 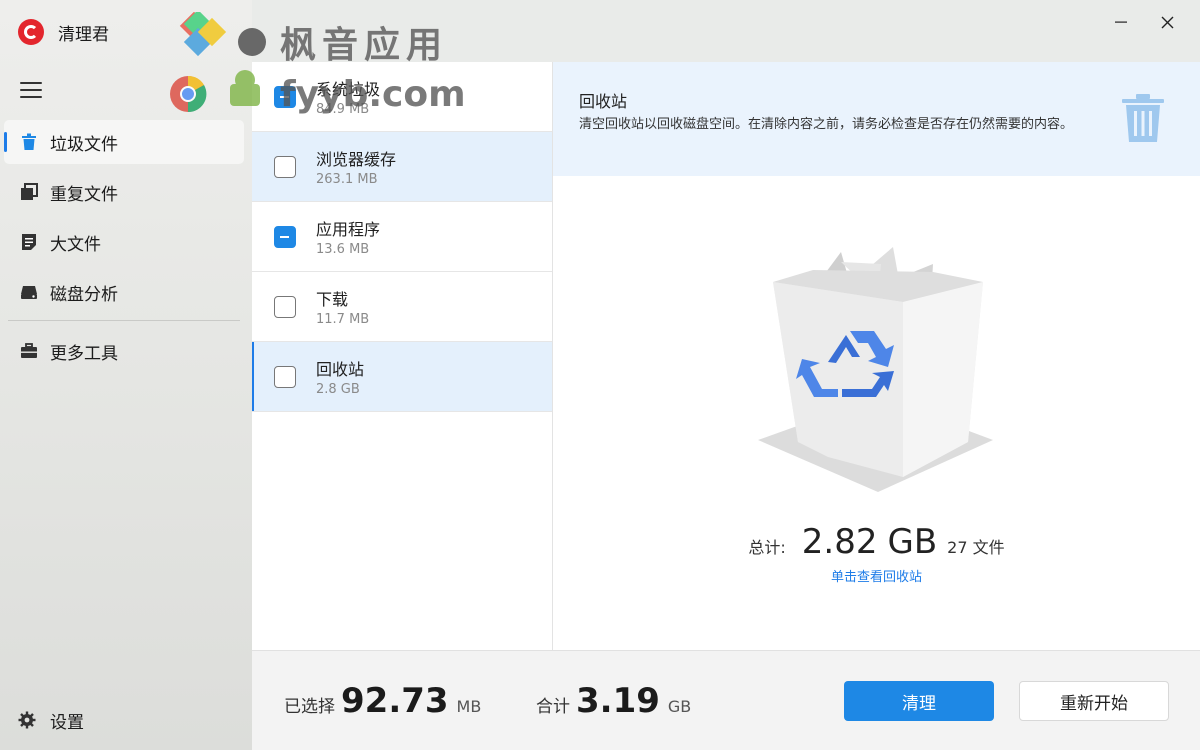 I want to click on total-stat: 合计 3.19 GB, so click(x=613, y=701).